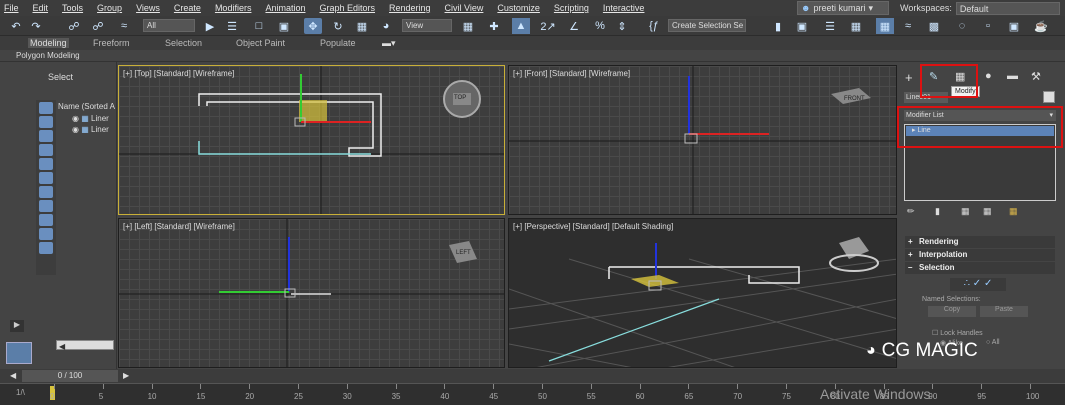 Image resolution: width=1065 pixels, height=405 pixels. What do you see at coordinates (1007, 8) in the screenshot?
I see `workspaces-dropdown: Default` at bounding box center [1007, 8].